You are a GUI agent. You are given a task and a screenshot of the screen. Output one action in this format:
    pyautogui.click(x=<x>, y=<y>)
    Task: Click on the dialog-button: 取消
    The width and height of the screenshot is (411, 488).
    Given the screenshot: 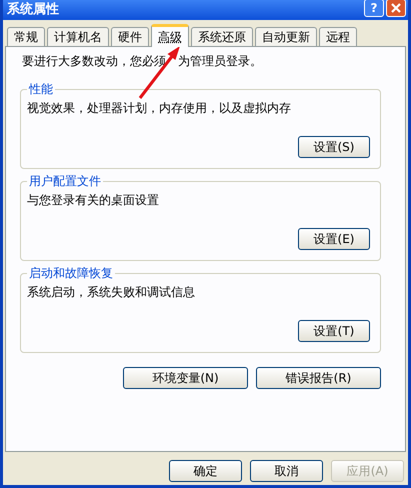 What is the action you would take?
    pyautogui.click(x=286, y=471)
    